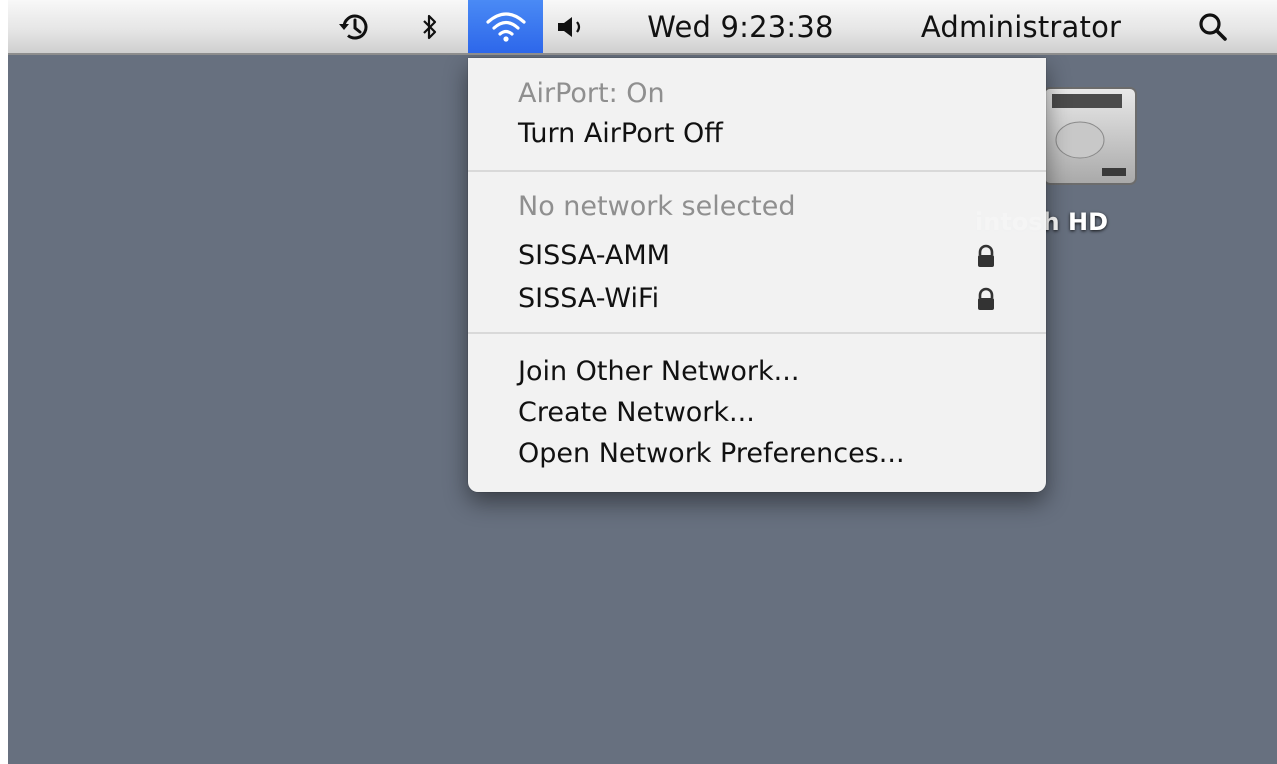 This screenshot has height=764, width=1277. What do you see at coordinates (594, 255) in the screenshot?
I see `network-item-sissa-amm: SISSA-AMM` at bounding box center [594, 255].